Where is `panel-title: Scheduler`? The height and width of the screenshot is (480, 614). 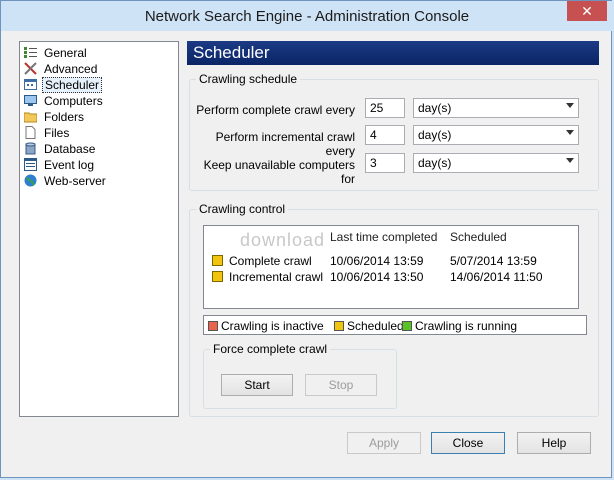 panel-title: Scheduler is located at coordinates (231, 52).